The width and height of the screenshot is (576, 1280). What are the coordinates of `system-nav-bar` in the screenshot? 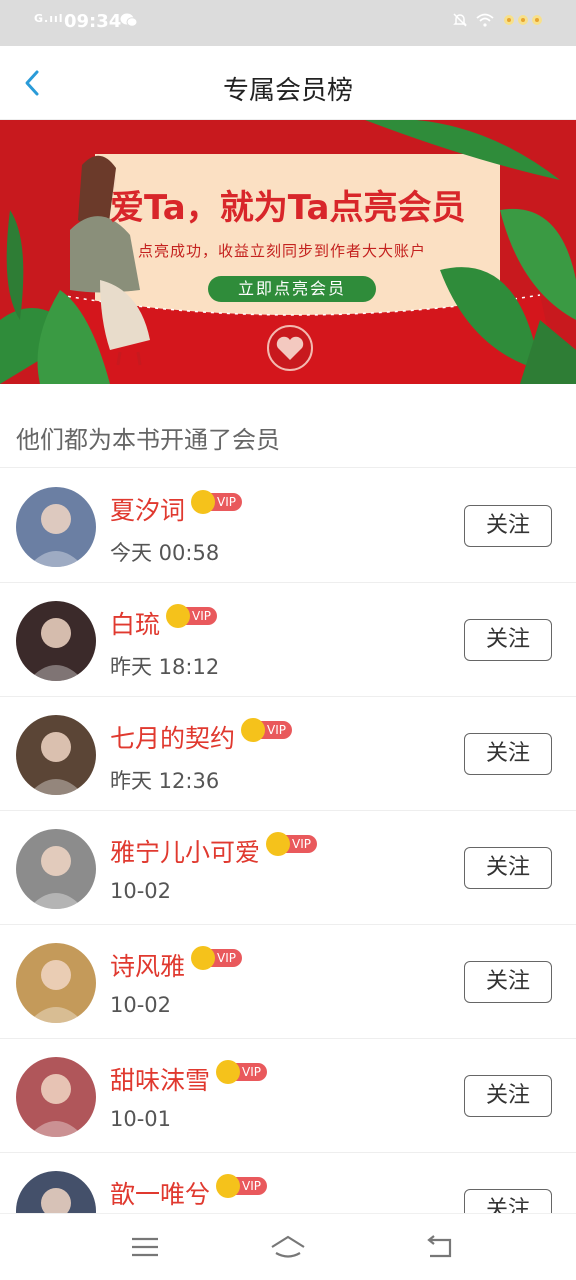 It's located at (288, 1246).